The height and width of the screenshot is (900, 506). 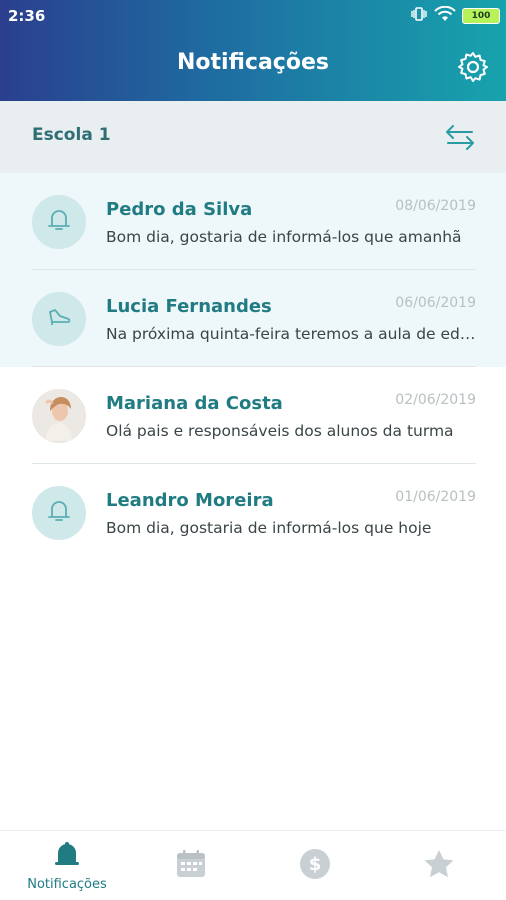 I want to click on sender-name: Pedro da Silva, so click(x=179, y=209).